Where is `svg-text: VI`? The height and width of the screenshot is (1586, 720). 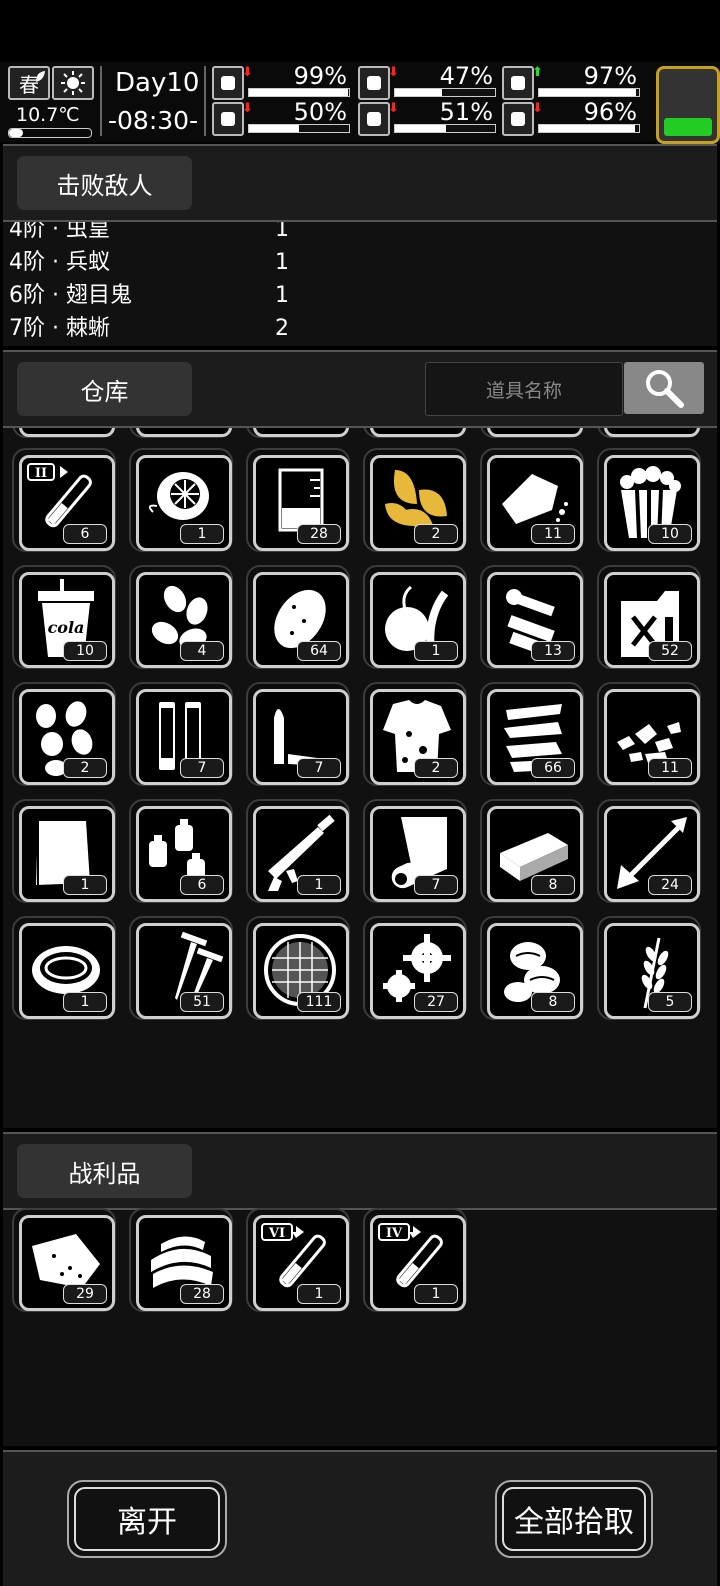
svg-text: VI is located at coordinates (276, 1233).